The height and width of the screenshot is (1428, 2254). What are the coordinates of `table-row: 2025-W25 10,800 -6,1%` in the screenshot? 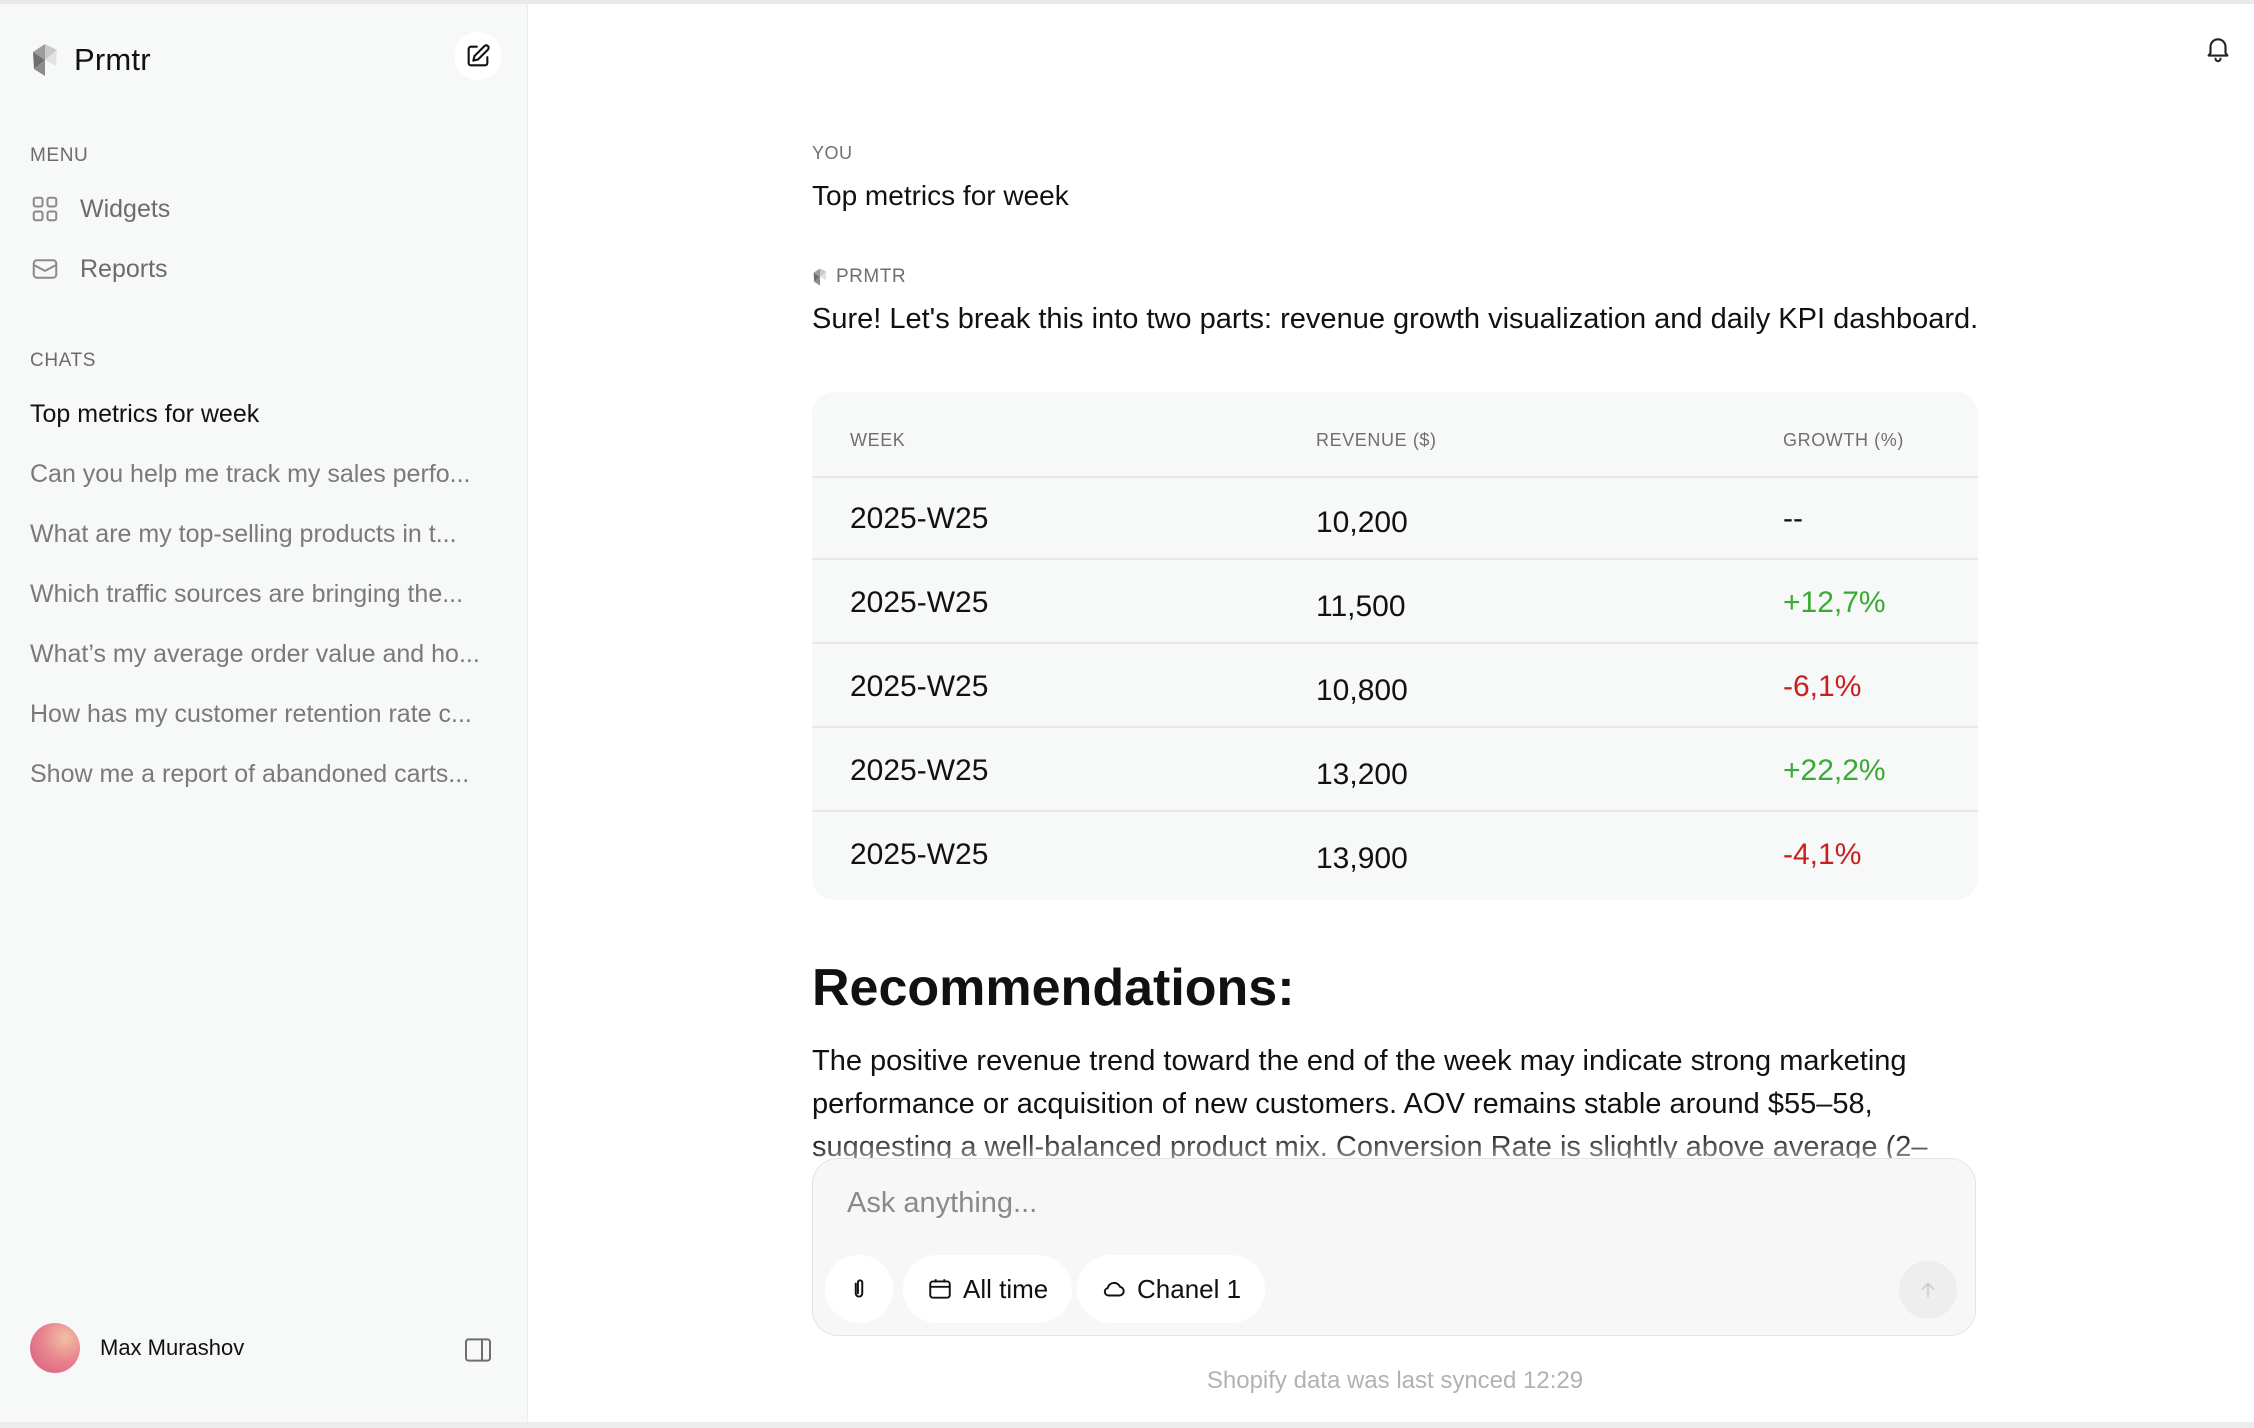 It's located at (1395, 687).